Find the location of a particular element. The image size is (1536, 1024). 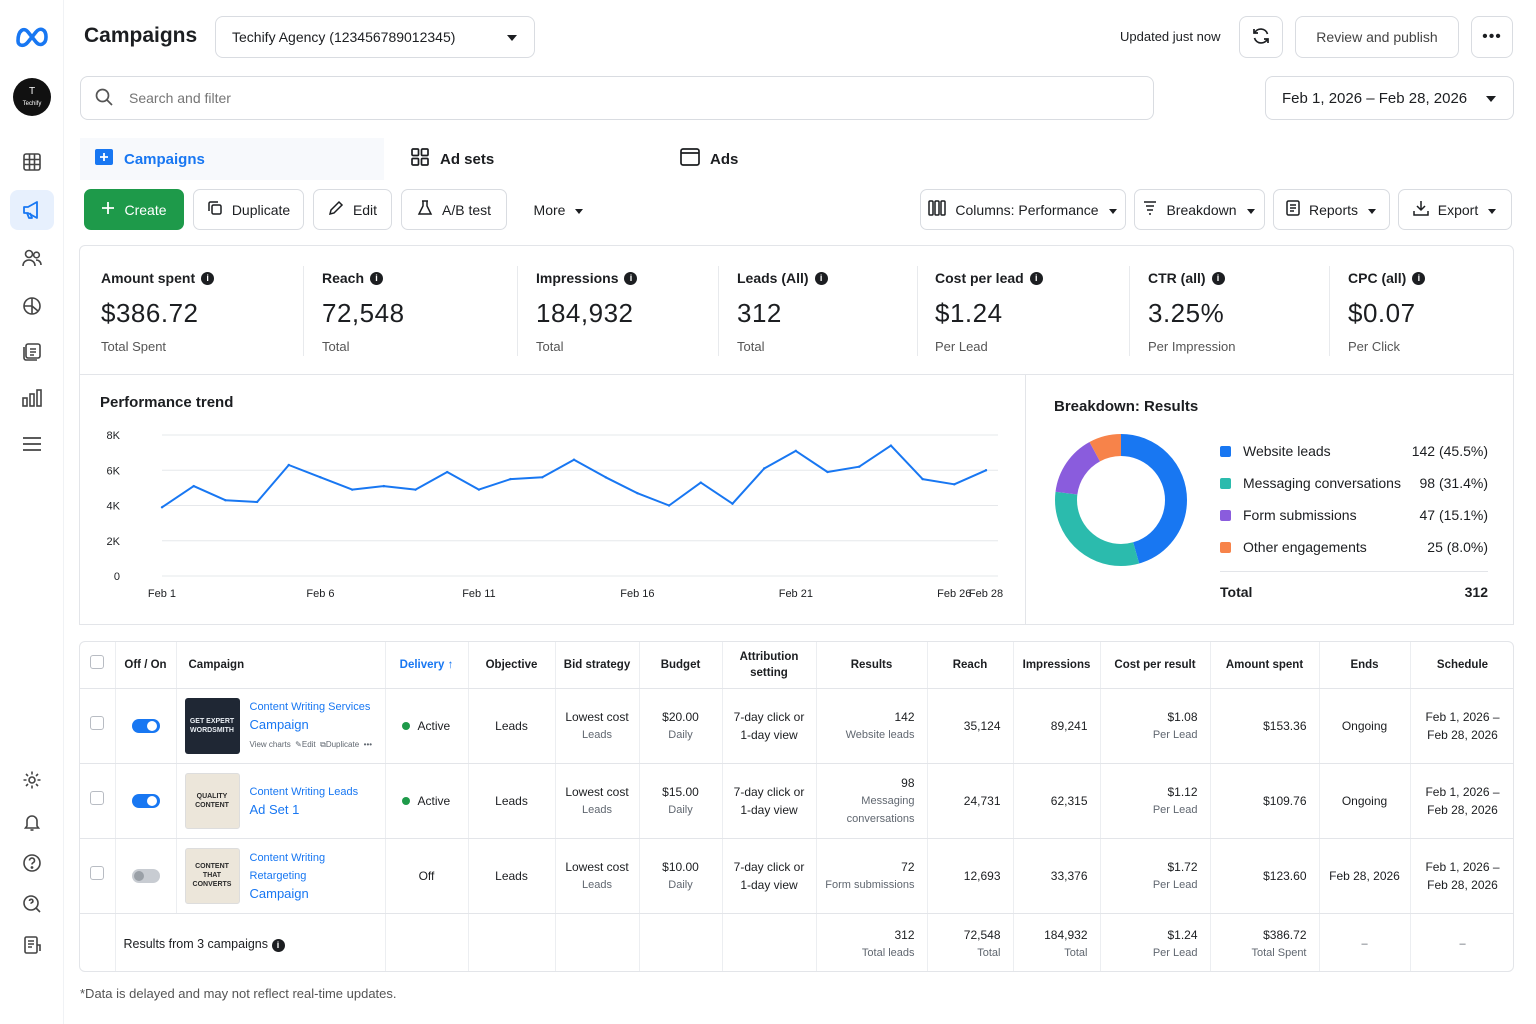

edit-button: Edit is located at coordinates (352, 209).